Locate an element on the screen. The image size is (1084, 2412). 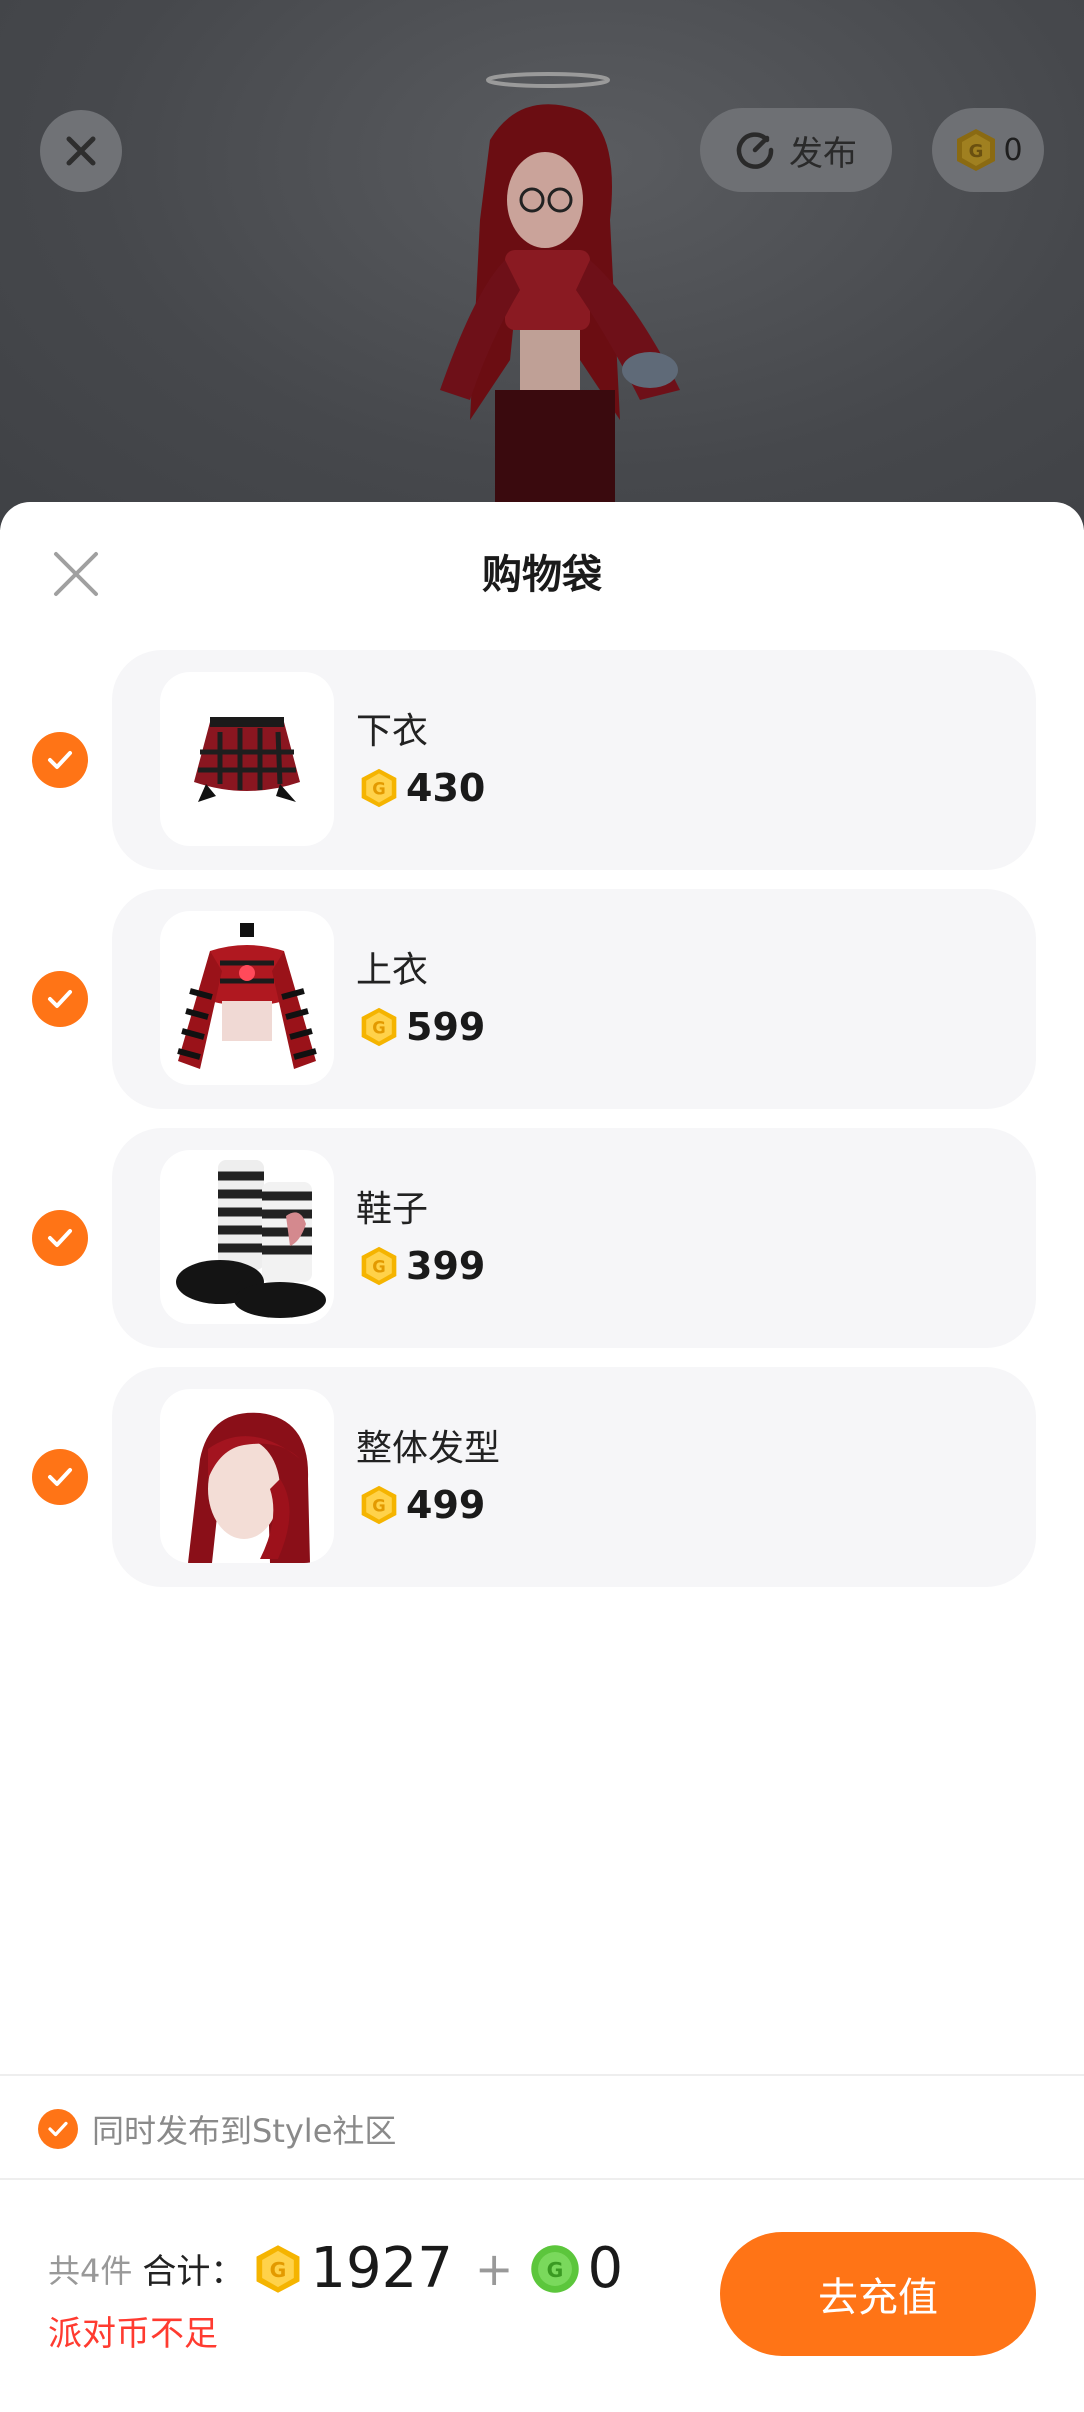
item-name: 上衣 is located at coordinates (392, 970).